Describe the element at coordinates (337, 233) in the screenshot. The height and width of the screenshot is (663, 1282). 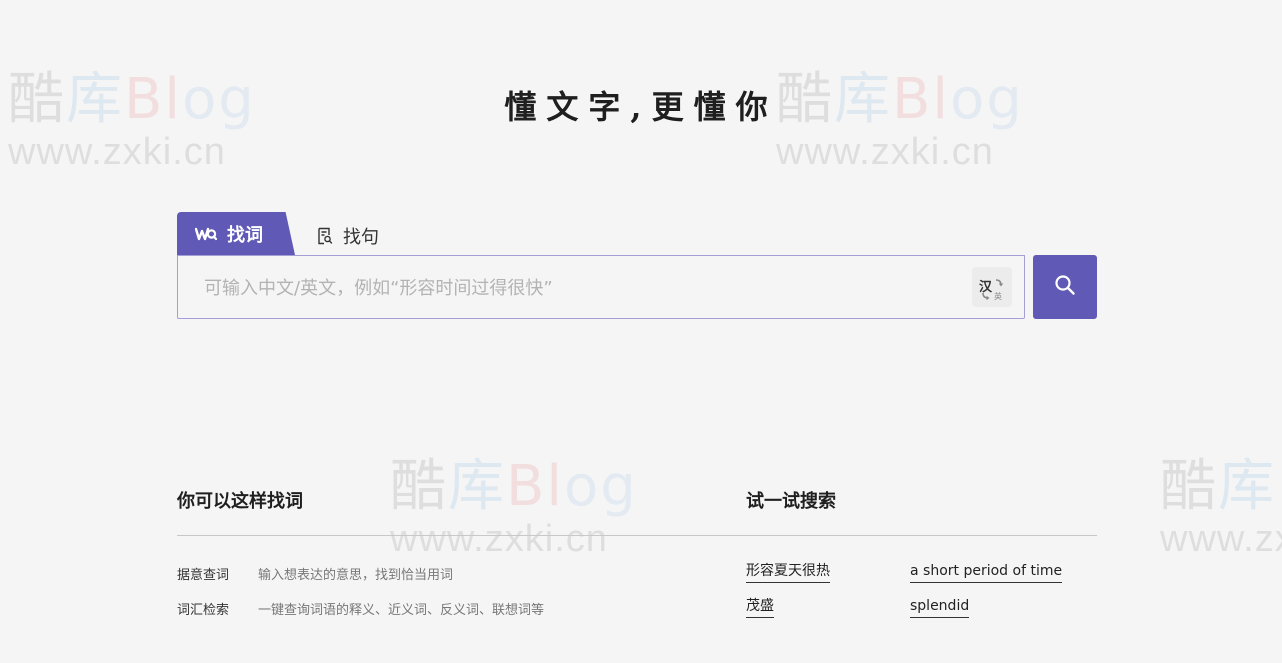
I see `tab-find-sentence: 找句` at that location.